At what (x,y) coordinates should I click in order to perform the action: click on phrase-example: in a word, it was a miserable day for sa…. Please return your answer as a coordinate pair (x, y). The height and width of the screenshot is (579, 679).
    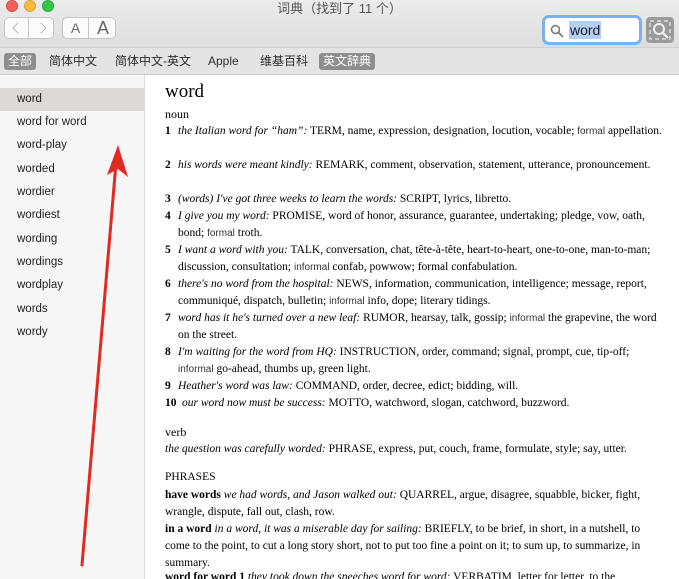
    Looking at the image, I should click on (316, 529).